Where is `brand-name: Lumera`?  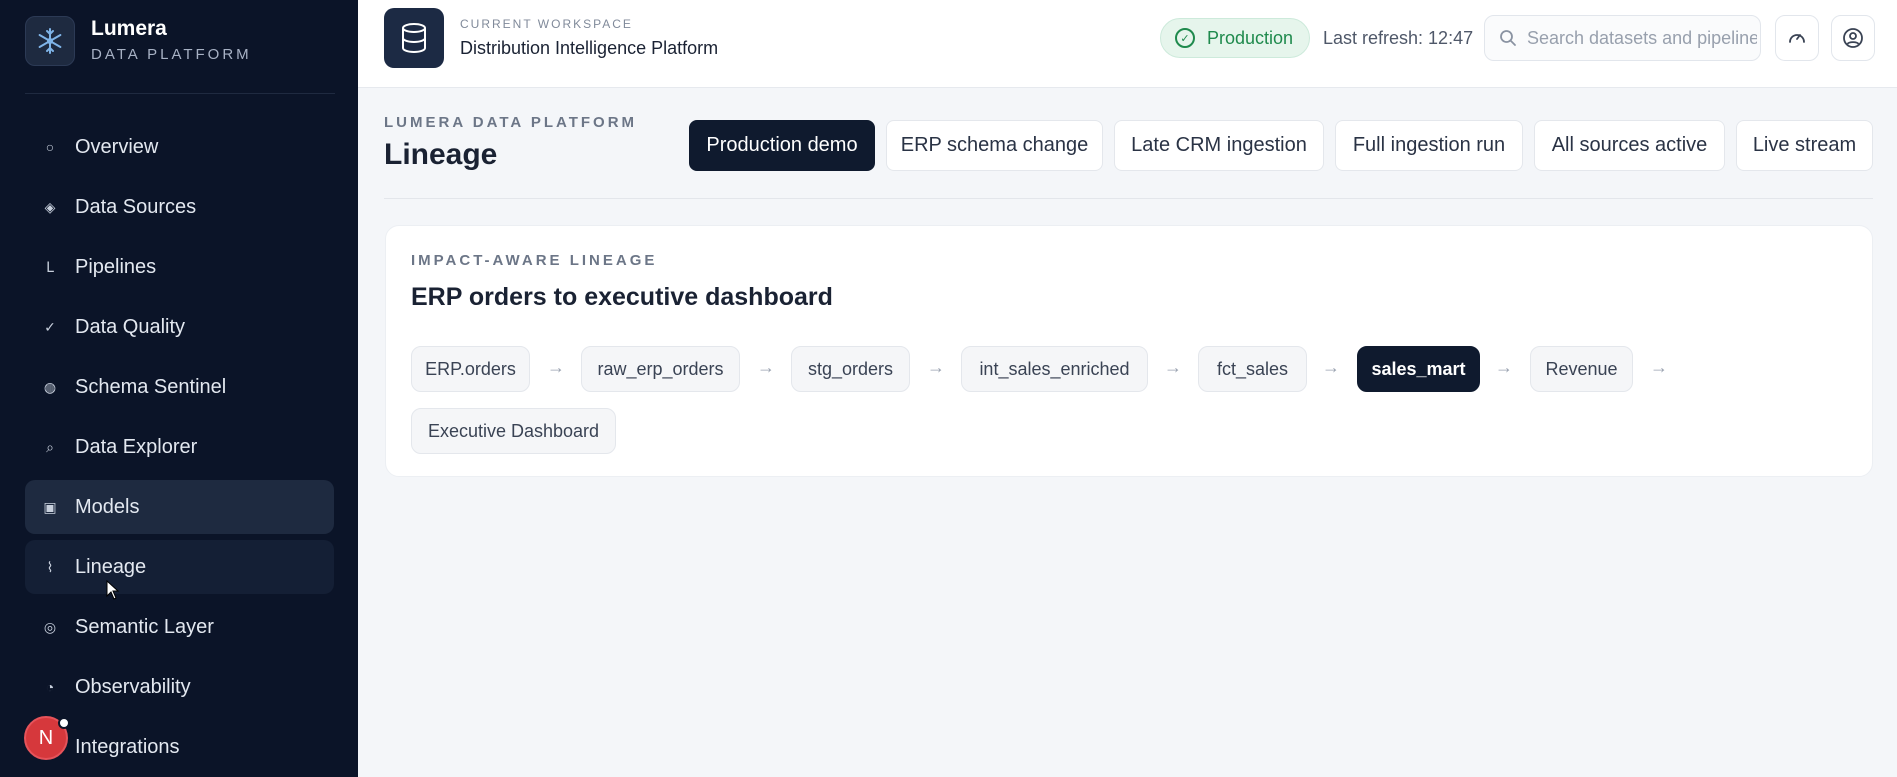
brand-name: Lumera is located at coordinates (129, 28).